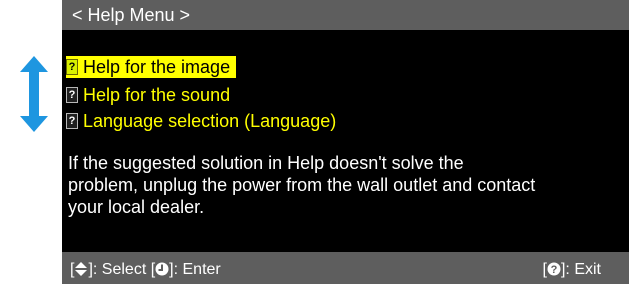 The width and height of the screenshot is (629, 284). I want to click on up-down-key-icon, so click(81, 269).